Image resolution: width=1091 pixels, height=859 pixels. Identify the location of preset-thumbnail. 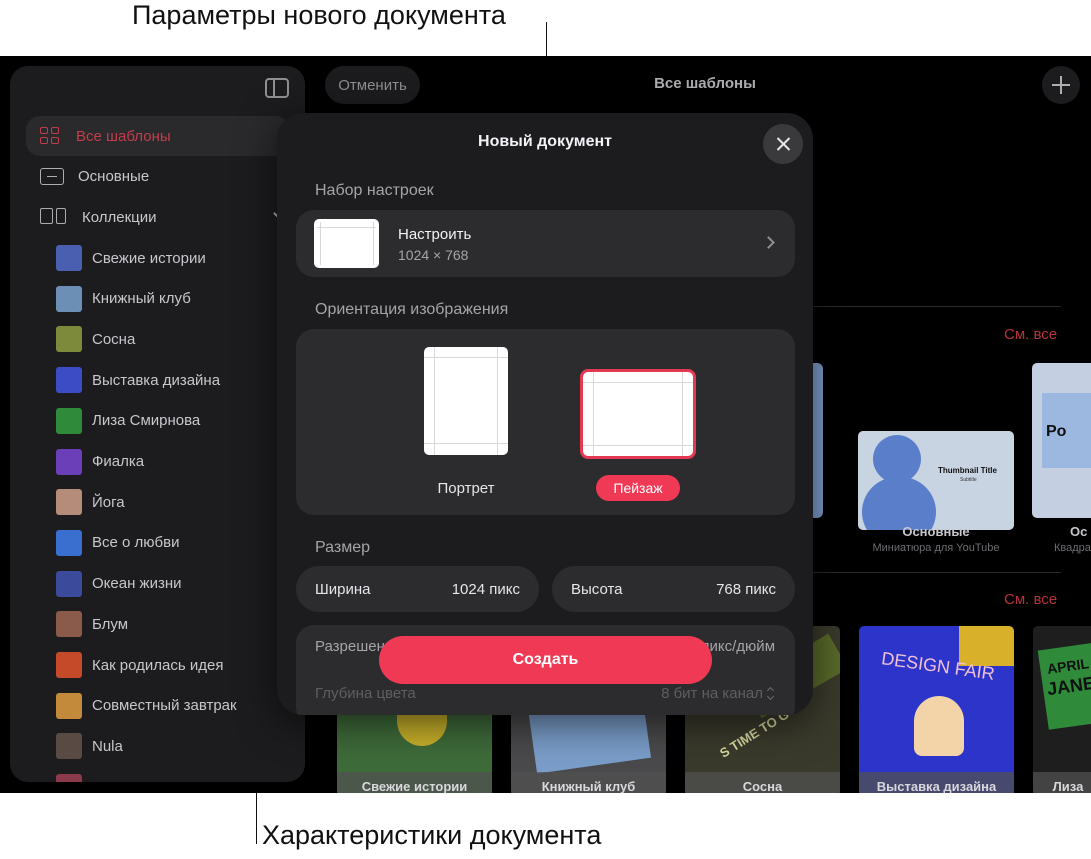
(346, 243).